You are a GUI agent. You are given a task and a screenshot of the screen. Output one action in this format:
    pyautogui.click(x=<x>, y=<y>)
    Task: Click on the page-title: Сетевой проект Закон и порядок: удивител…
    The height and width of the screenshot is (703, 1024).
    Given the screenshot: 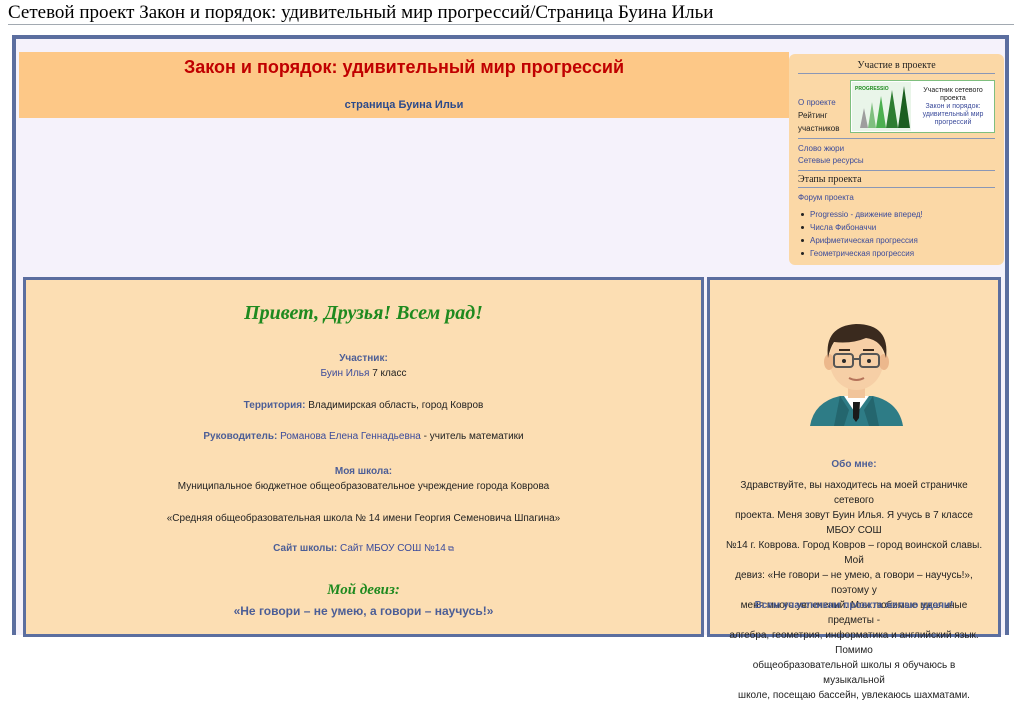 What is the action you would take?
    pyautogui.click(x=361, y=12)
    